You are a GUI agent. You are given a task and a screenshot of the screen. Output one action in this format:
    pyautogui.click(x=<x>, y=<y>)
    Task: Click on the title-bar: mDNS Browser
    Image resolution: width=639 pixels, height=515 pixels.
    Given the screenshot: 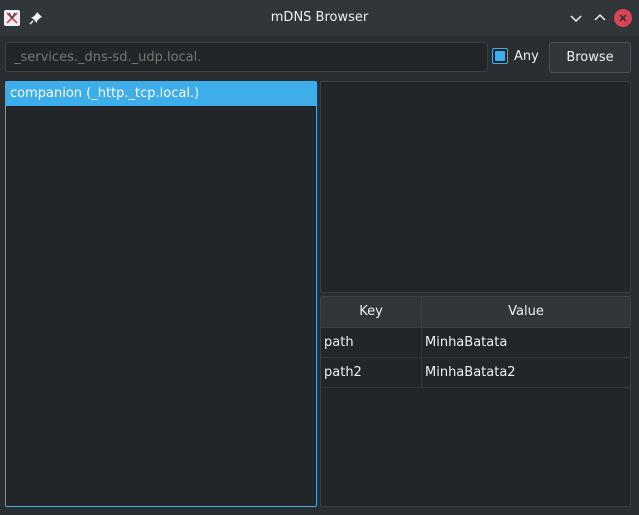 What is the action you would take?
    pyautogui.click(x=319, y=18)
    